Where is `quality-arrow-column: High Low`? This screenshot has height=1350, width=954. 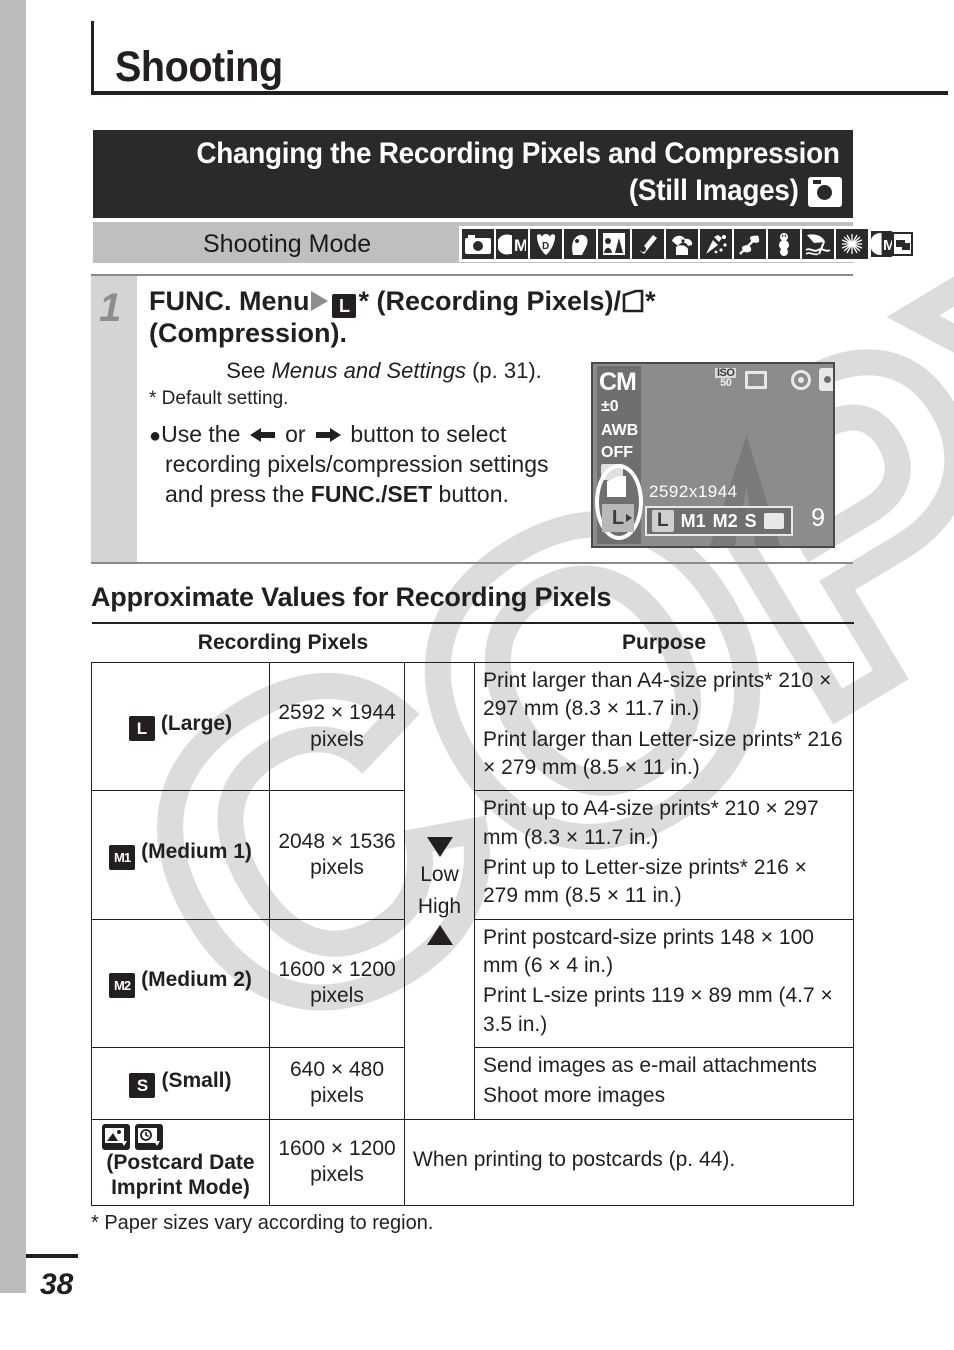
quality-arrow-column: High Low is located at coordinates (439, 891).